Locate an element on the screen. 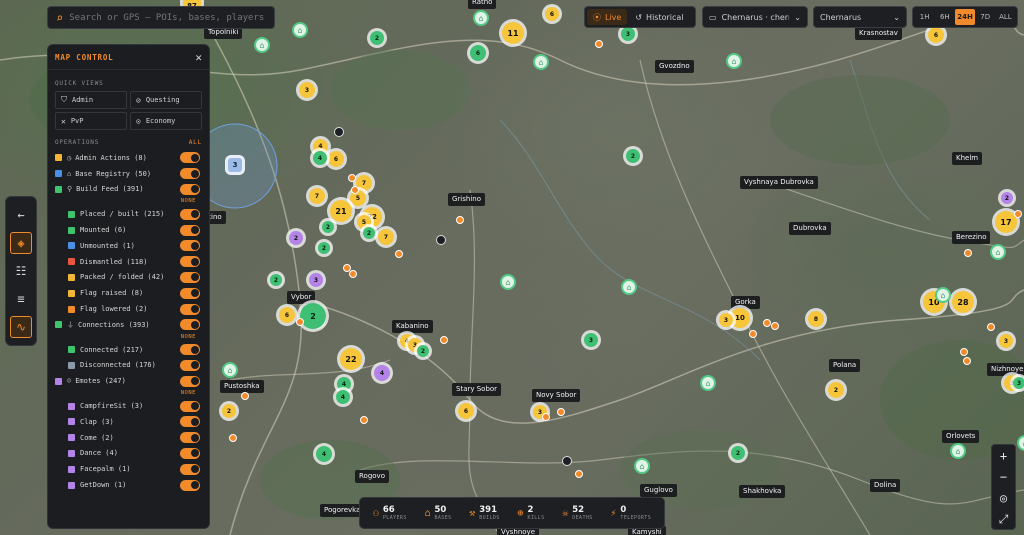  time-range-1h: 1H is located at coordinates (924, 17).